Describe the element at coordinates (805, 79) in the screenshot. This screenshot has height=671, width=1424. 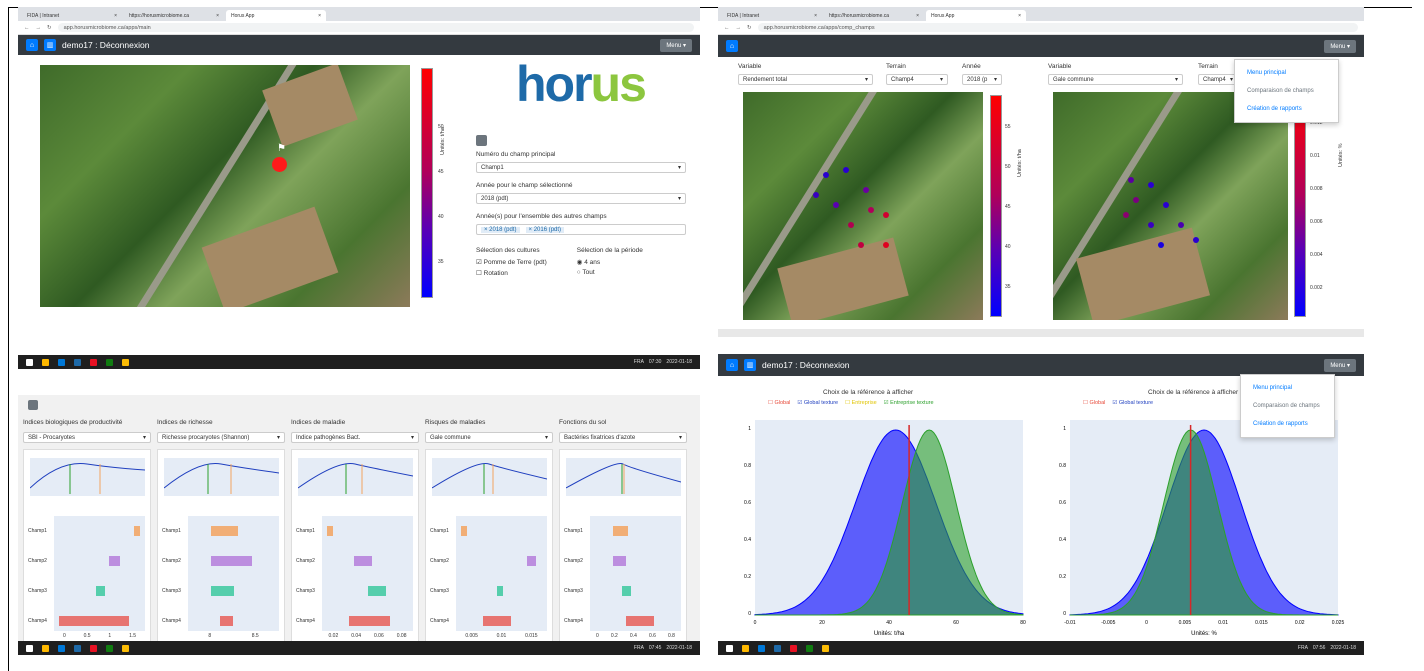
I see `variable-select-1: Rendement total ▾` at that location.